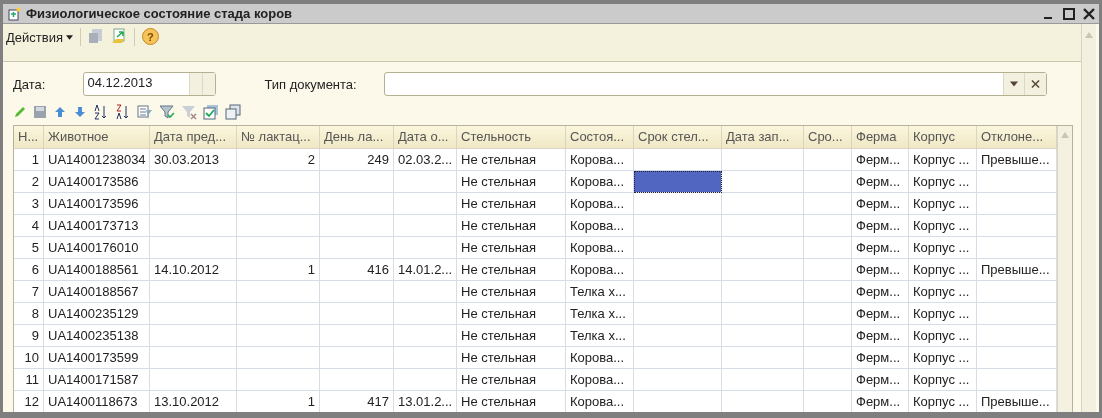 This screenshot has width=1102, height=418. I want to click on table-cell: 14.10.2012, so click(193, 270).